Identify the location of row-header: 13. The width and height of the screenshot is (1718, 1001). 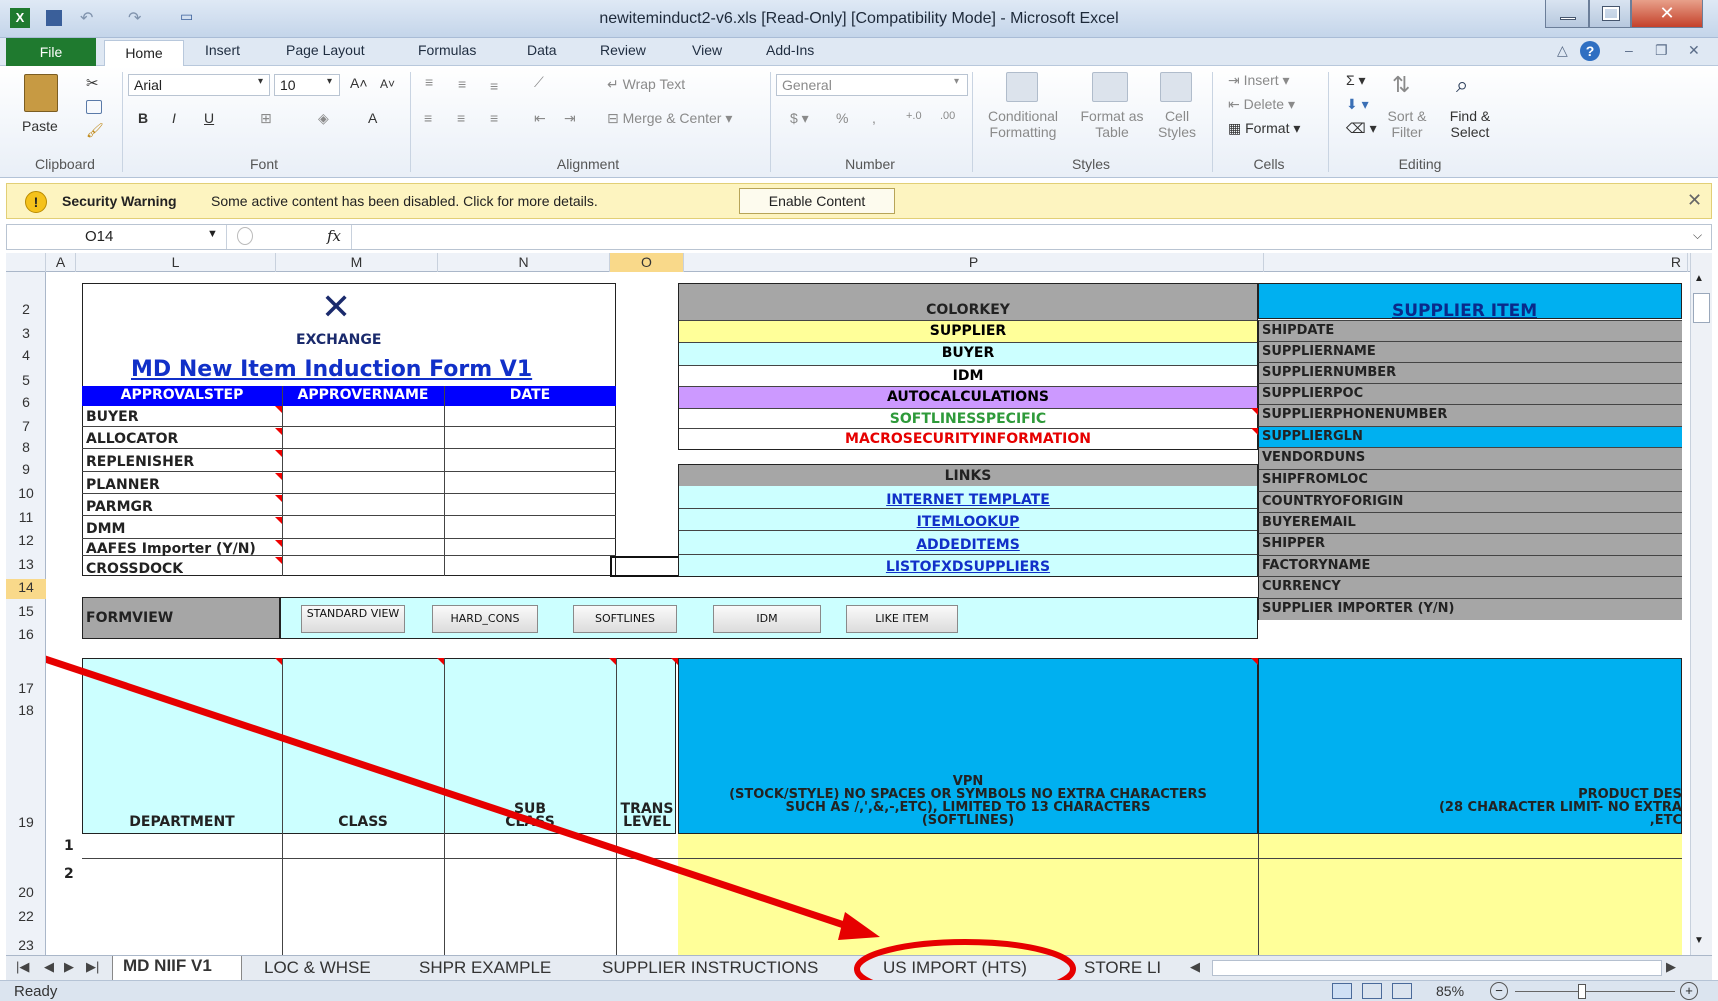
(26, 564).